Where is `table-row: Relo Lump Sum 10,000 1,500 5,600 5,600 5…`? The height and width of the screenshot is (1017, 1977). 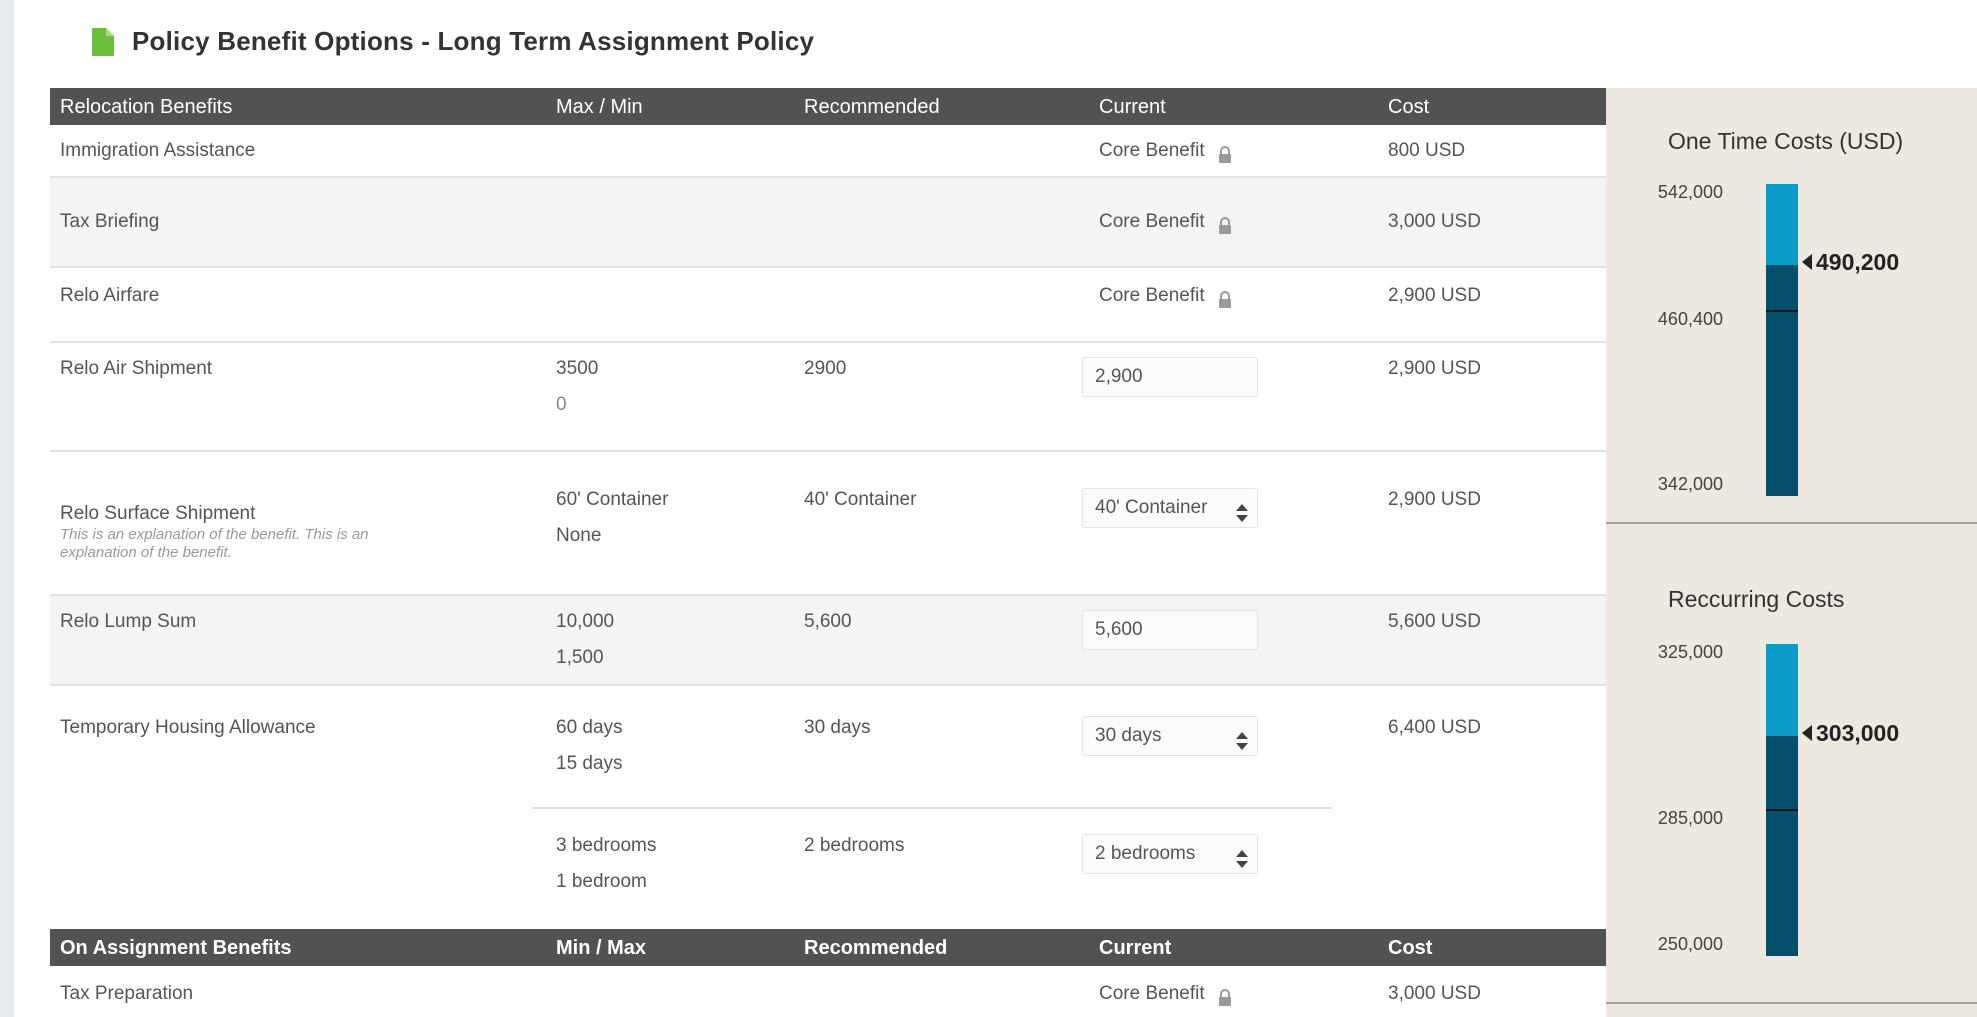
table-row: Relo Lump Sum 10,000 1,500 5,600 5,600 5… is located at coordinates (828, 641).